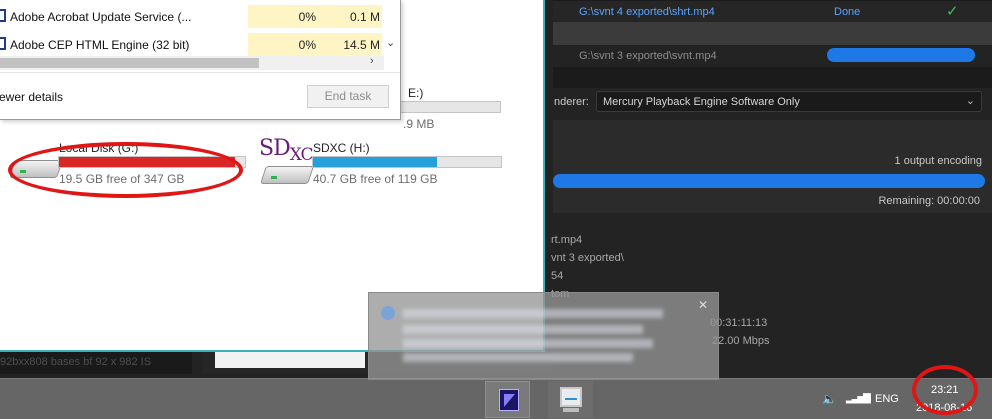  I want to click on renderer-dropdown: Mercury Playback Engine Software Only ⌄, so click(789, 101).